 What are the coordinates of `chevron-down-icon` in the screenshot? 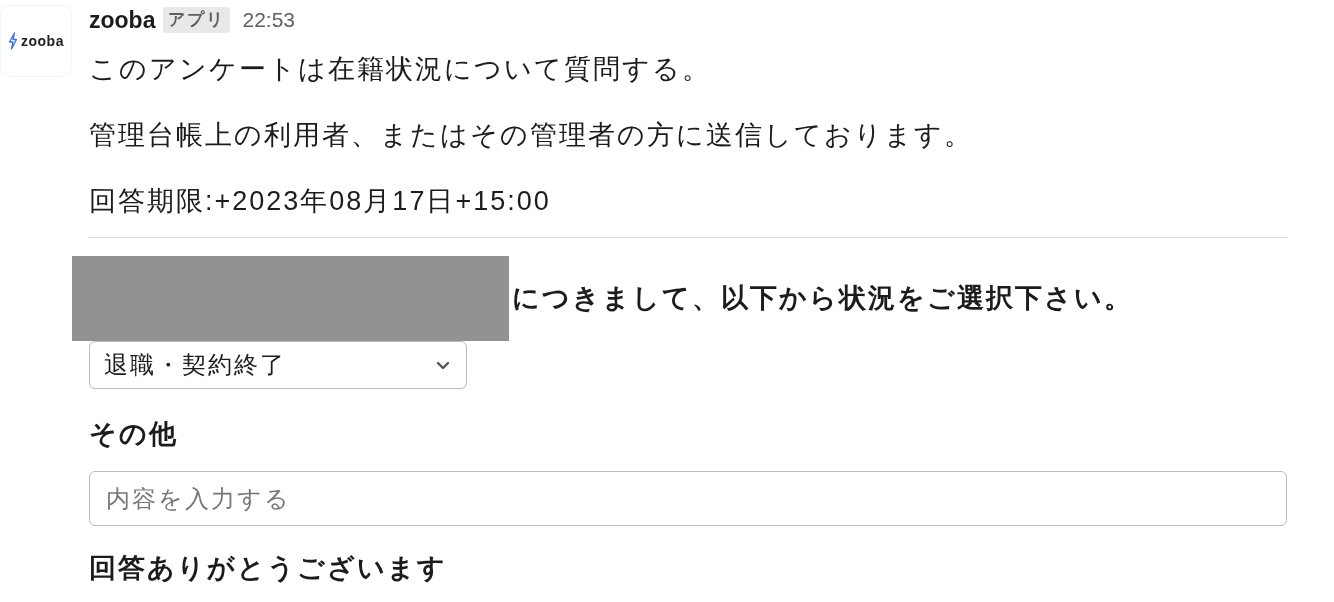 It's located at (443, 365).